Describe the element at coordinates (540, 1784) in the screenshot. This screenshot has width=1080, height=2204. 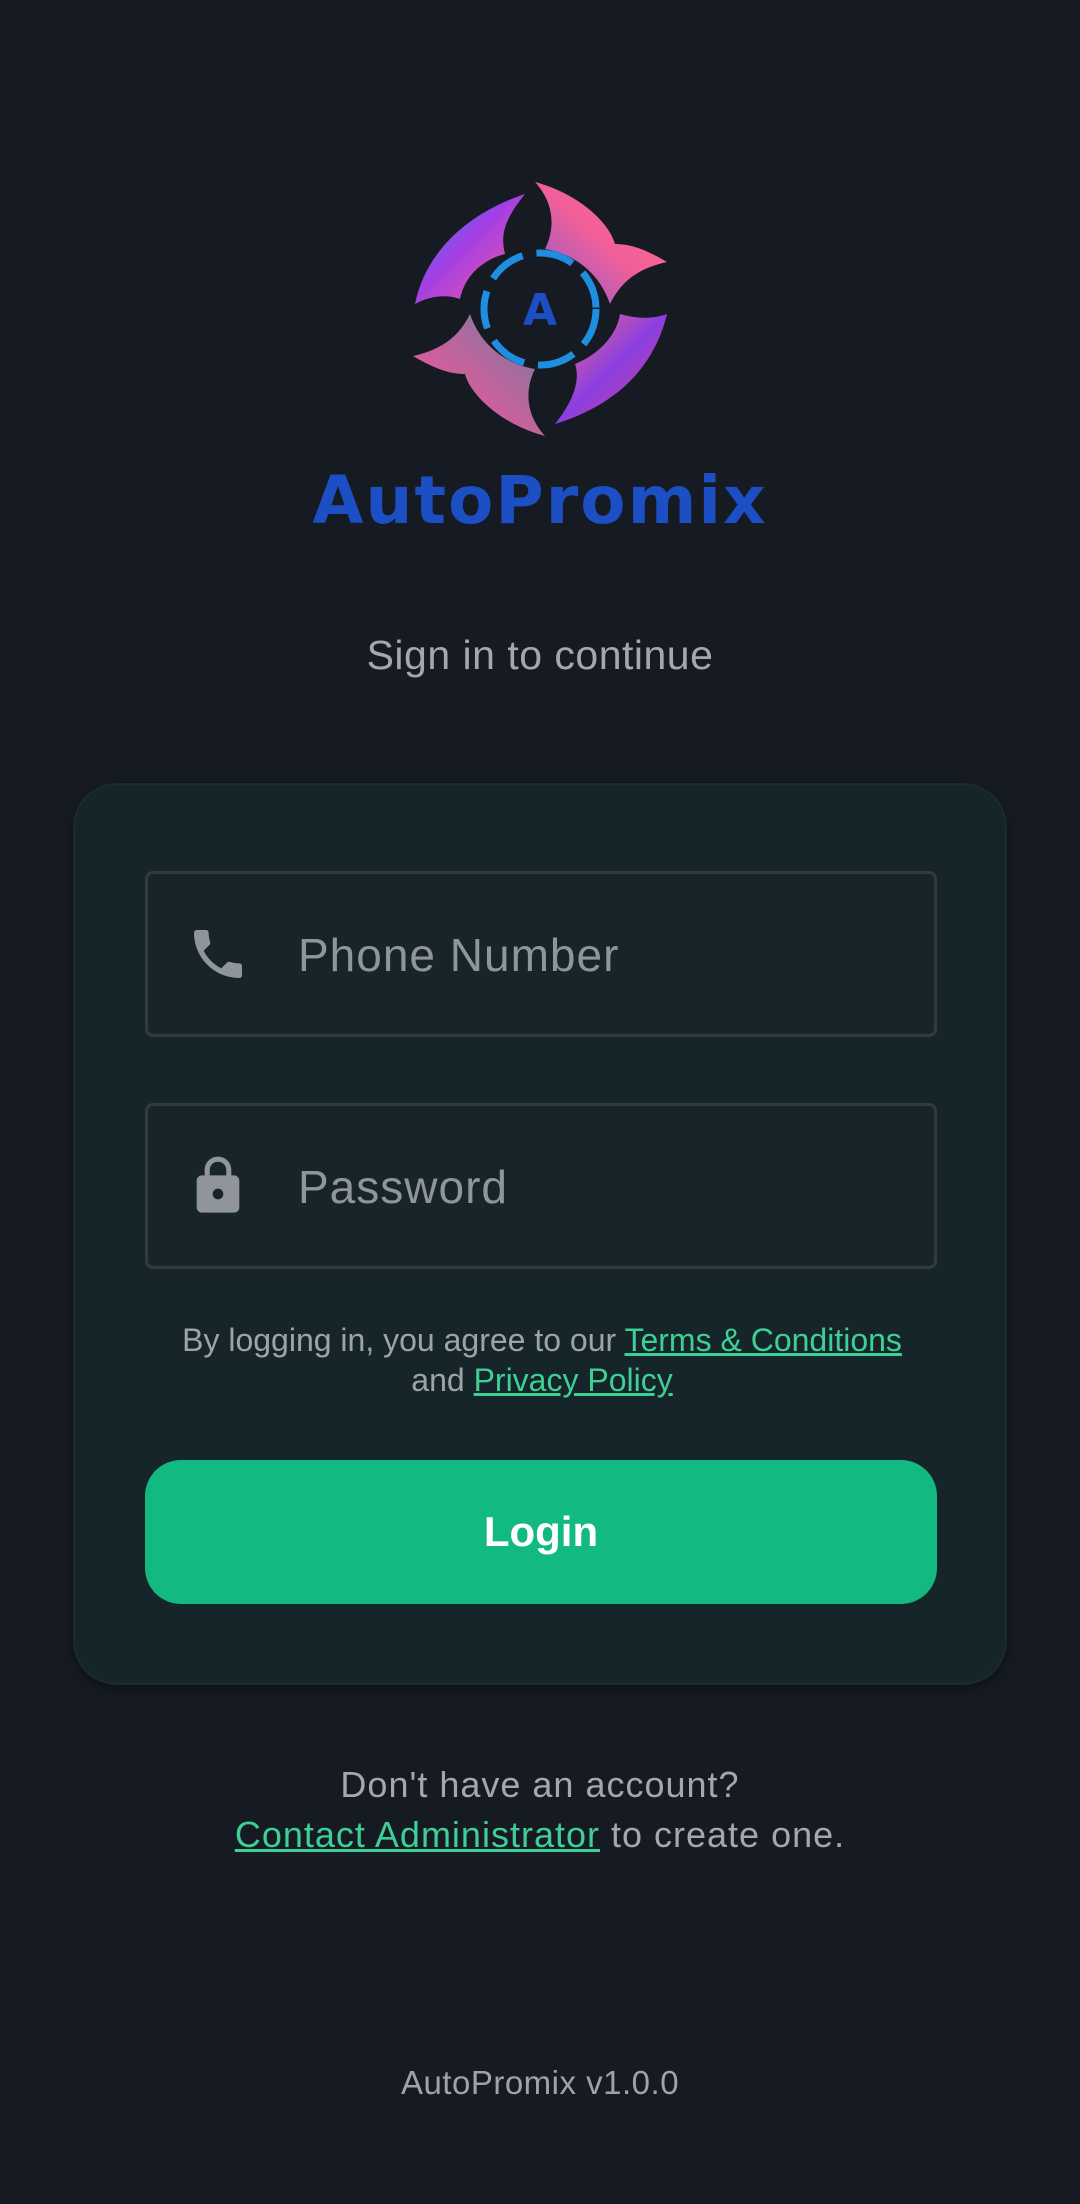
I see `account-question: Don't have an account?` at that location.